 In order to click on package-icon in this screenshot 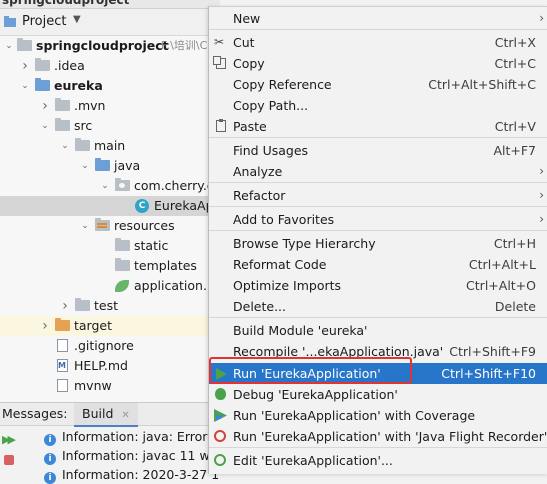, I will do `click(123, 185)`.